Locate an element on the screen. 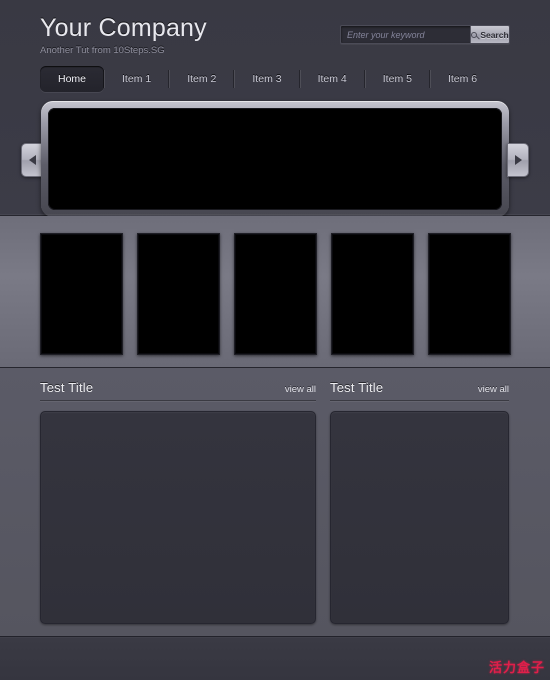  search-button-label: Search is located at coordinates (494, 34).